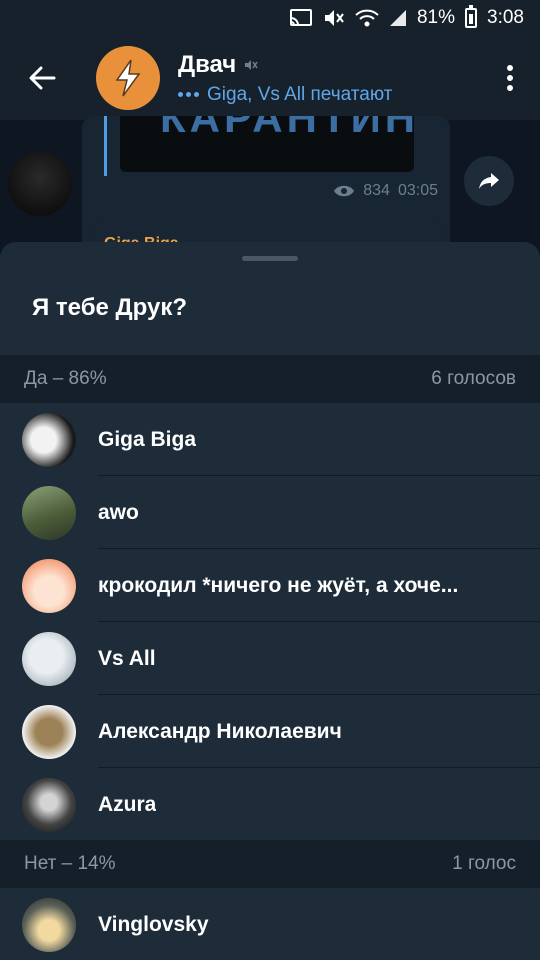 Image resolution: width=540 pixels, height=960 pixels. I want to click on message-meta: 834 03:05, so click(385, 191).